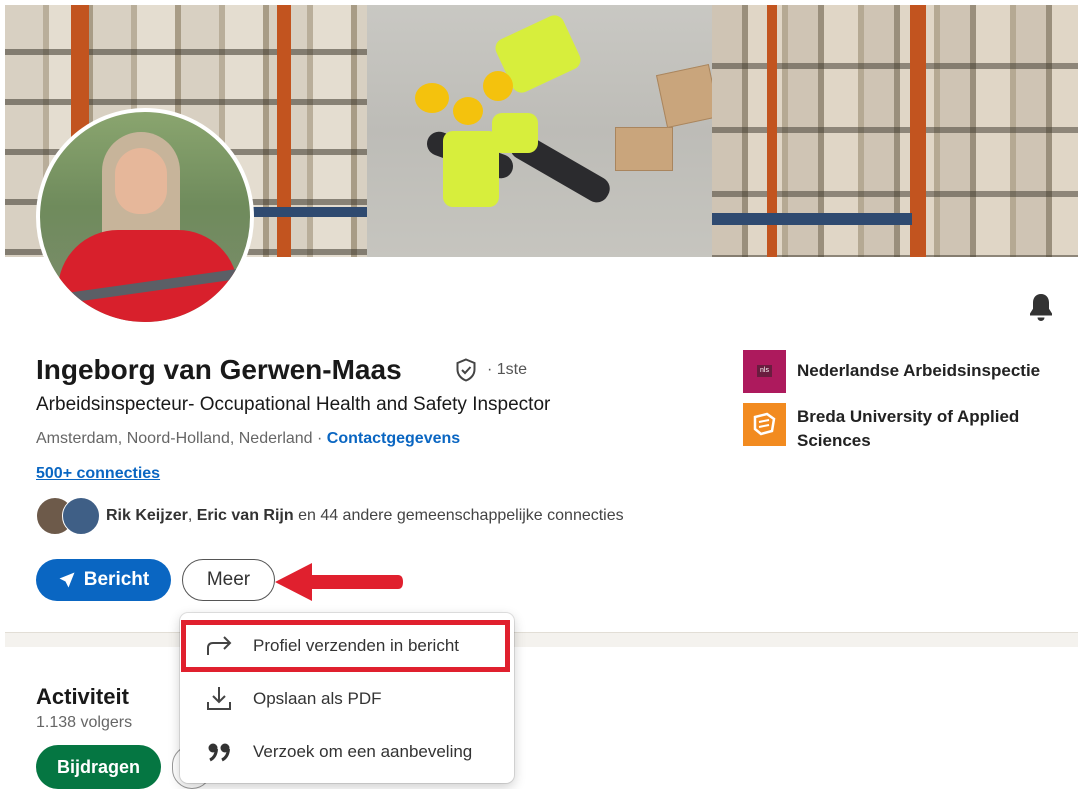 This screenshot has width=1083, height=789. I want to click on university-logo-icon, so click(764, 424).